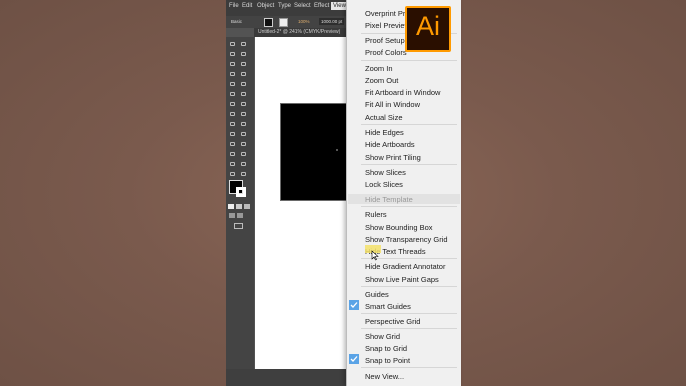 The width and height of the screenshot is (686, 386). What do you see at coordinates (302, 6) in the screenshot?
I see `menu-select: Select` at bounding box center [302, 6].